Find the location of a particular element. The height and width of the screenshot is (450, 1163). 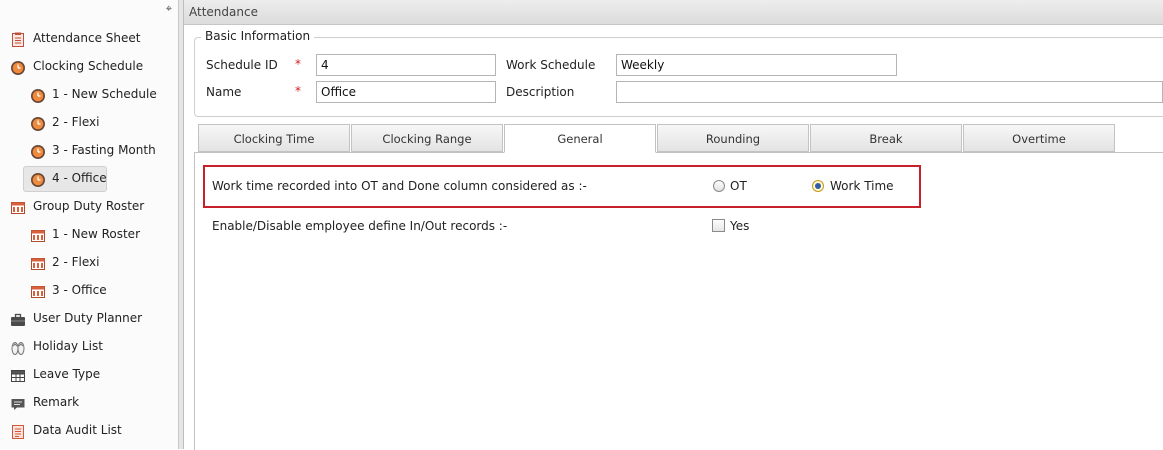

tab-clocking-time: Clocking Time is located at coordinates (274, 138).